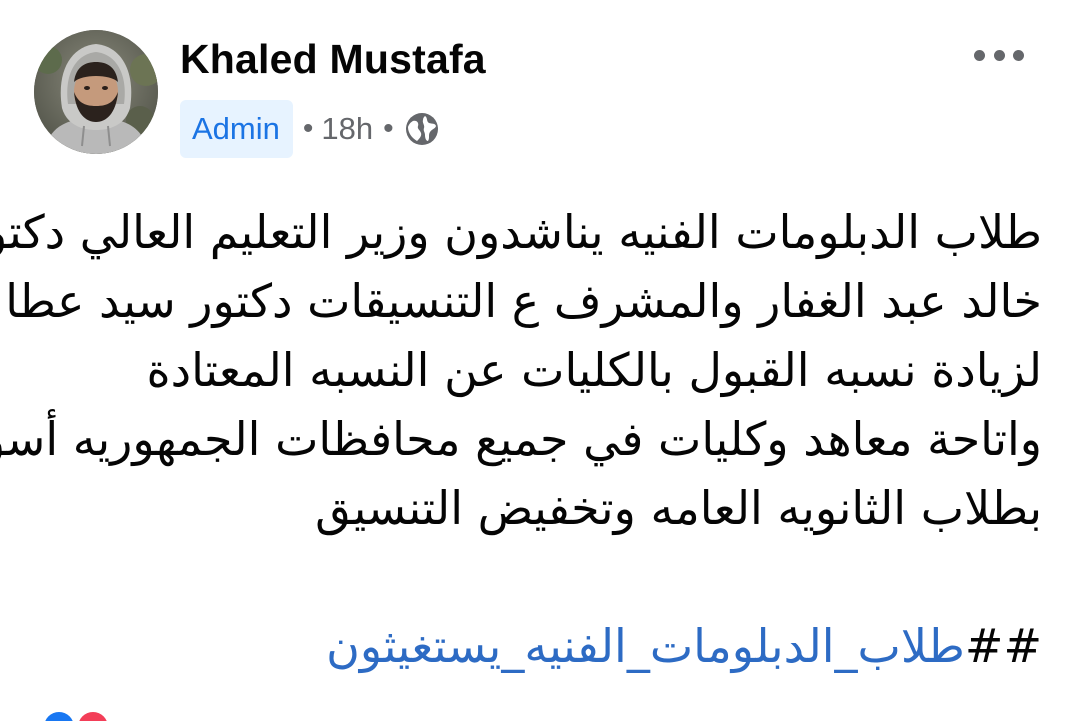 The image size is (1080, 721). What do you see at coordinates (1003, 646) in the screenshot?
I see `hashtag-prefix: ##` at bounding box center [1003, 646].